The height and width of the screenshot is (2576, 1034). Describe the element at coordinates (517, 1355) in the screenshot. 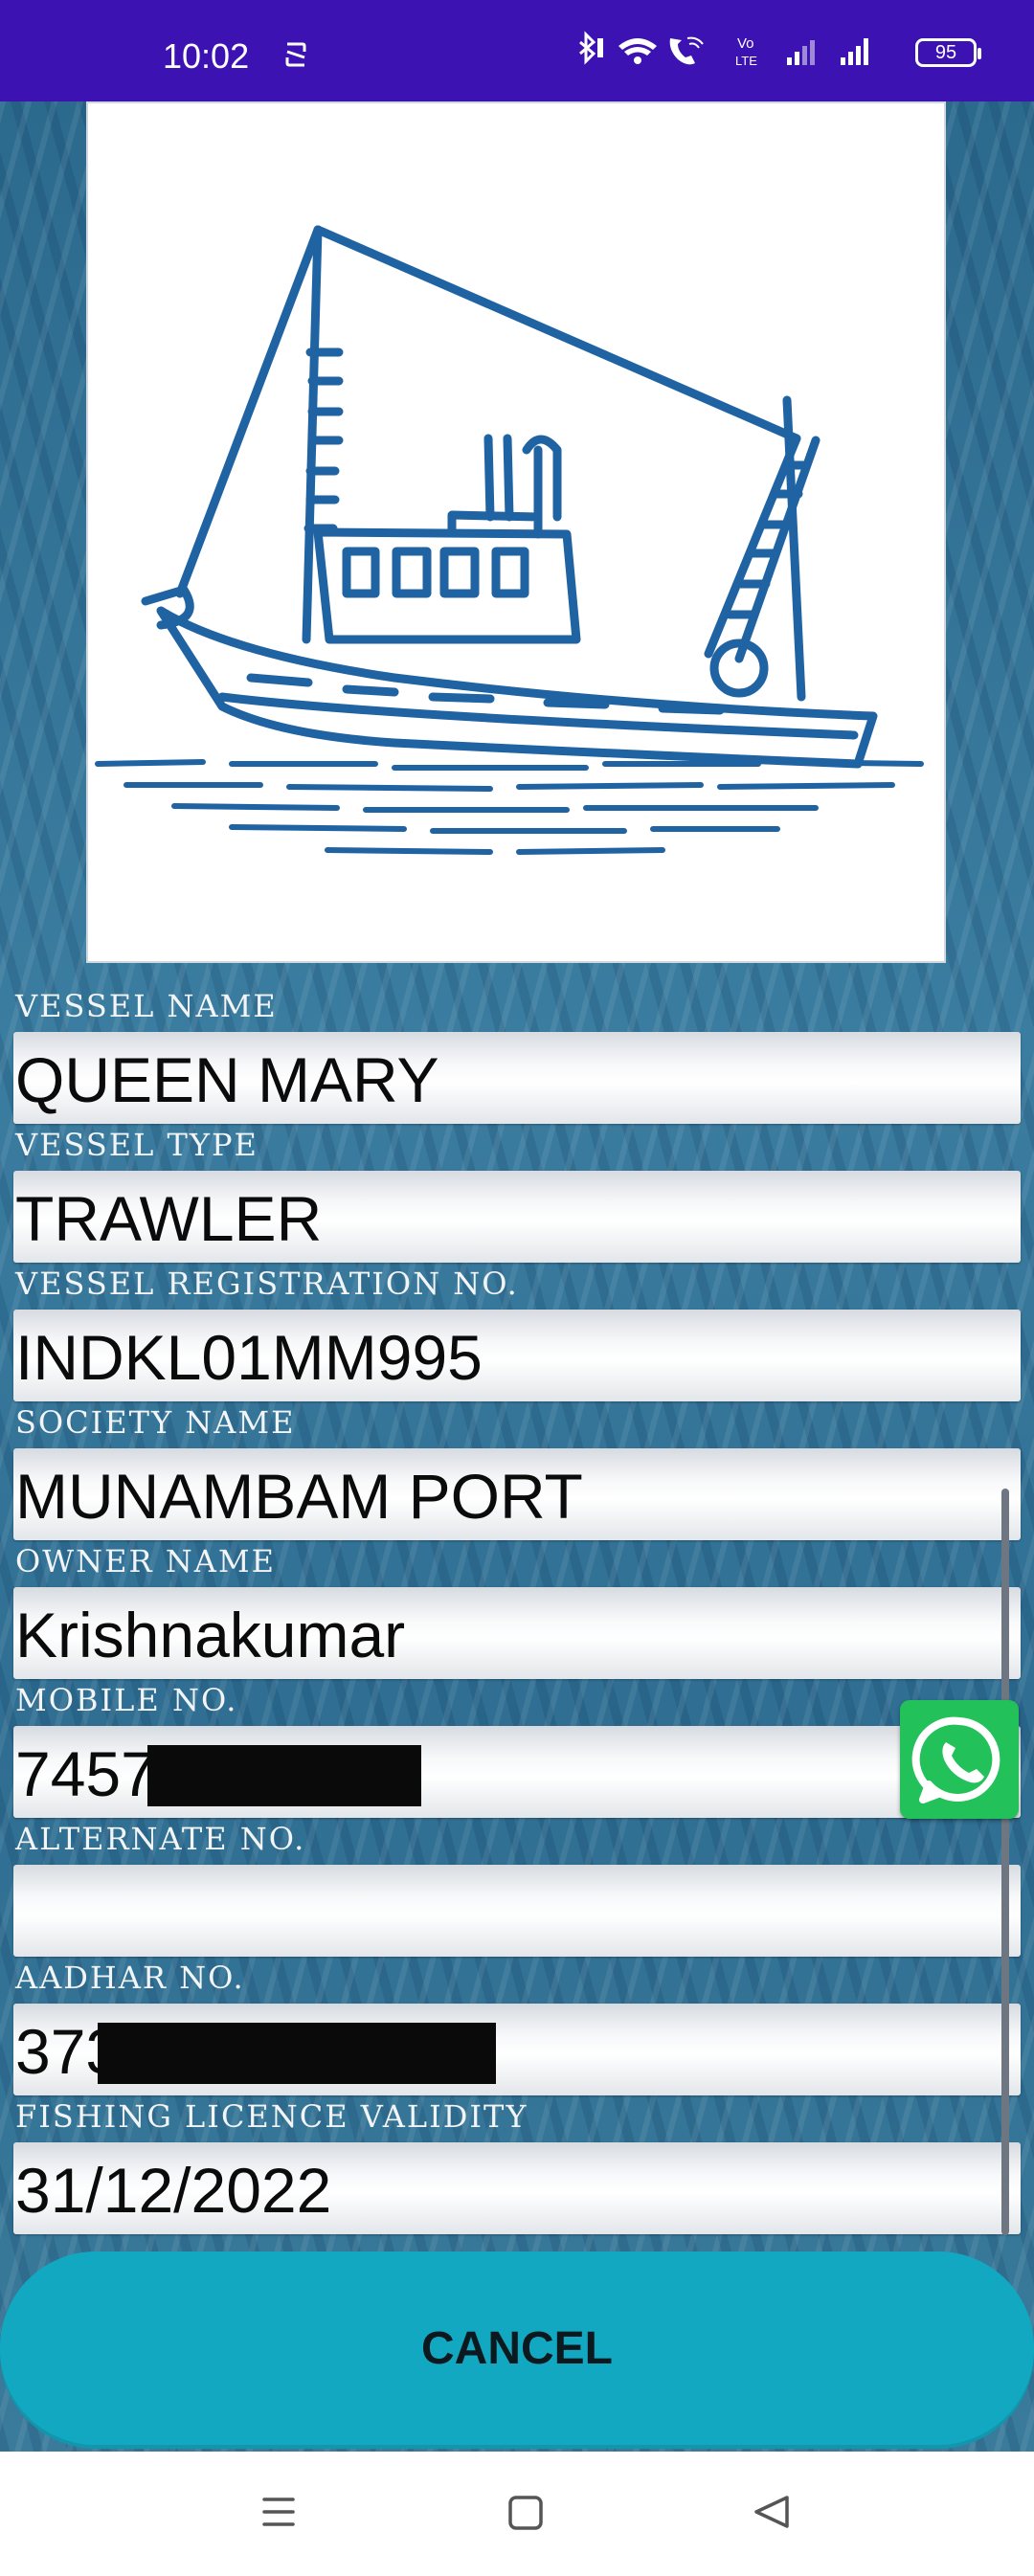

I see `registration-no-field: INDKL01MM995` at that location.